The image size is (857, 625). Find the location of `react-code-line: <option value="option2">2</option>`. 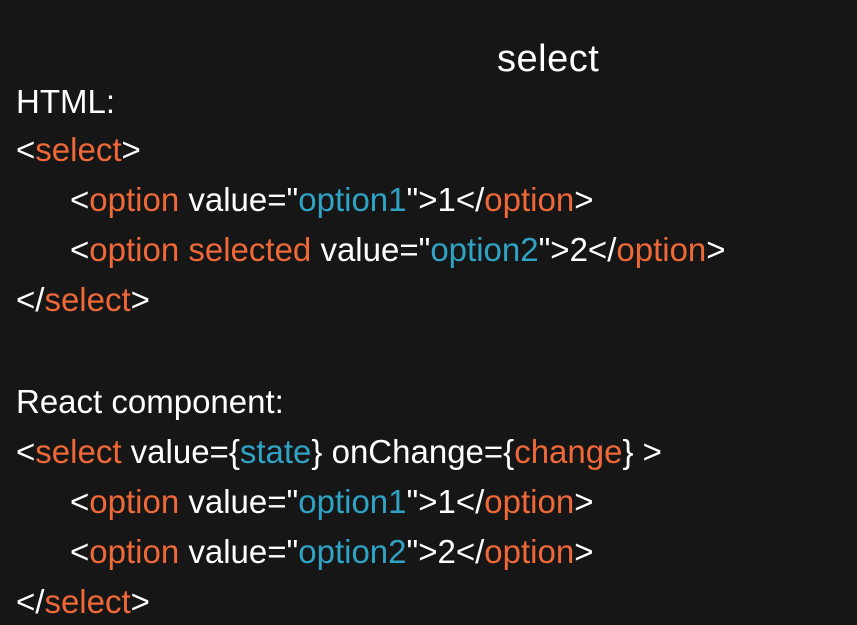

react-code-line: <option value="option2">2</option> is located at coordinates (332, 552).